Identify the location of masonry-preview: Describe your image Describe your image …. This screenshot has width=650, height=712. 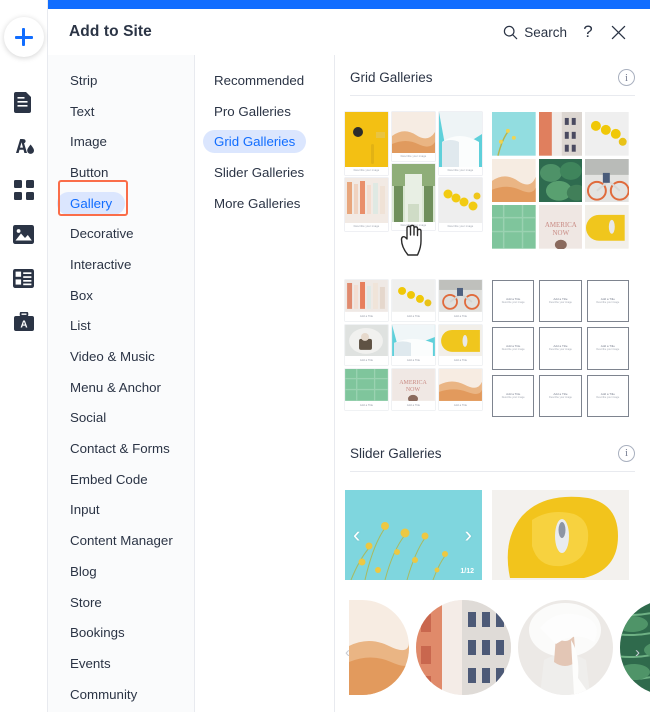
(413, 185).